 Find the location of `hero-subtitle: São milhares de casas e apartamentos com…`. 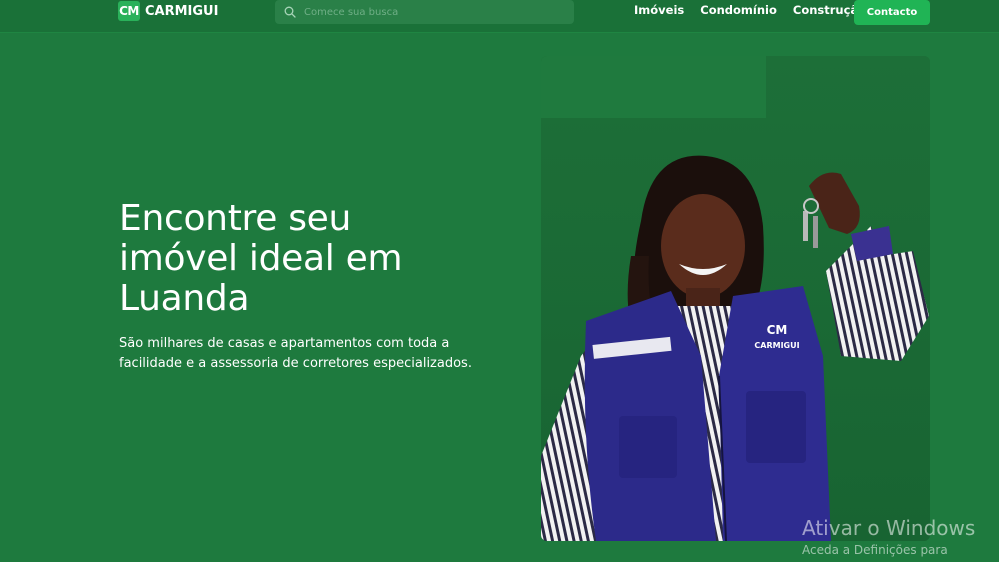

hero-subtitle: São milhares de casas e apartamentos com… is located at coordinates (295, 353).